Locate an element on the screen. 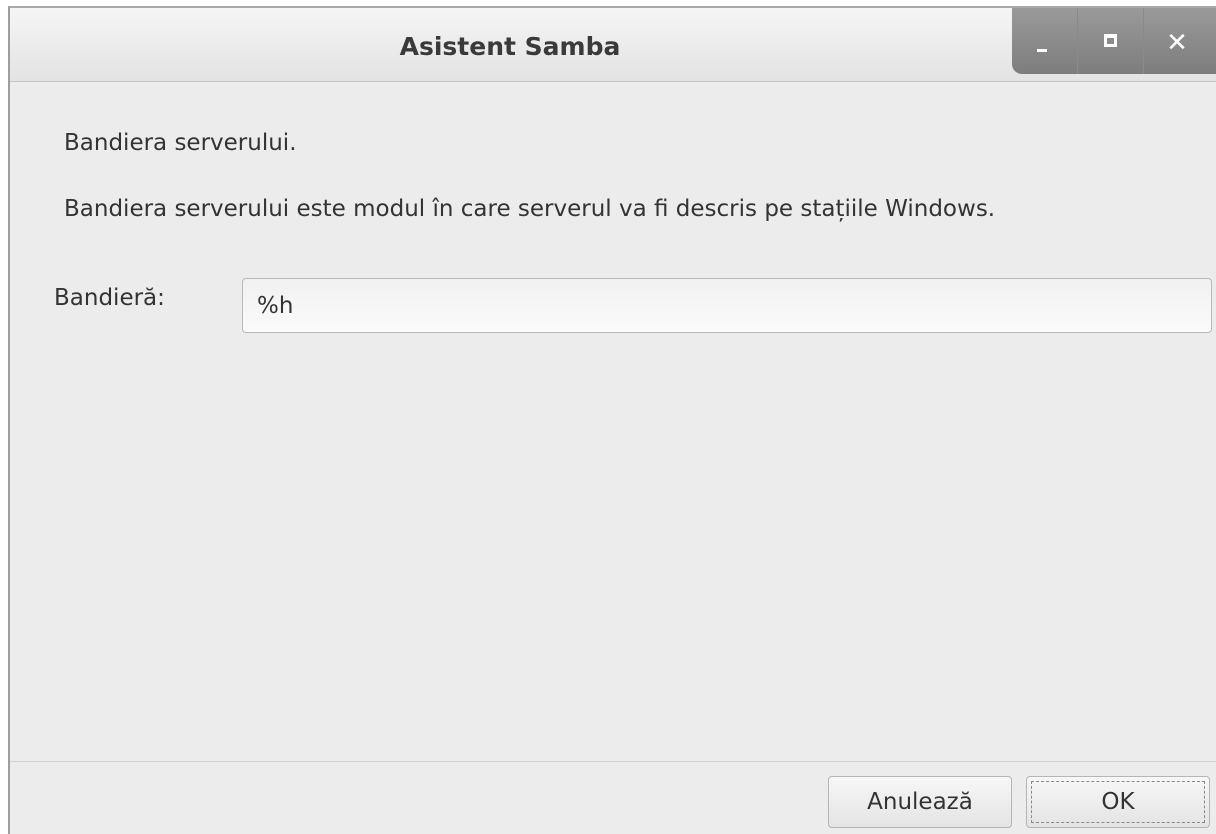  maximize-icon is located at coordinates (1110, 40).